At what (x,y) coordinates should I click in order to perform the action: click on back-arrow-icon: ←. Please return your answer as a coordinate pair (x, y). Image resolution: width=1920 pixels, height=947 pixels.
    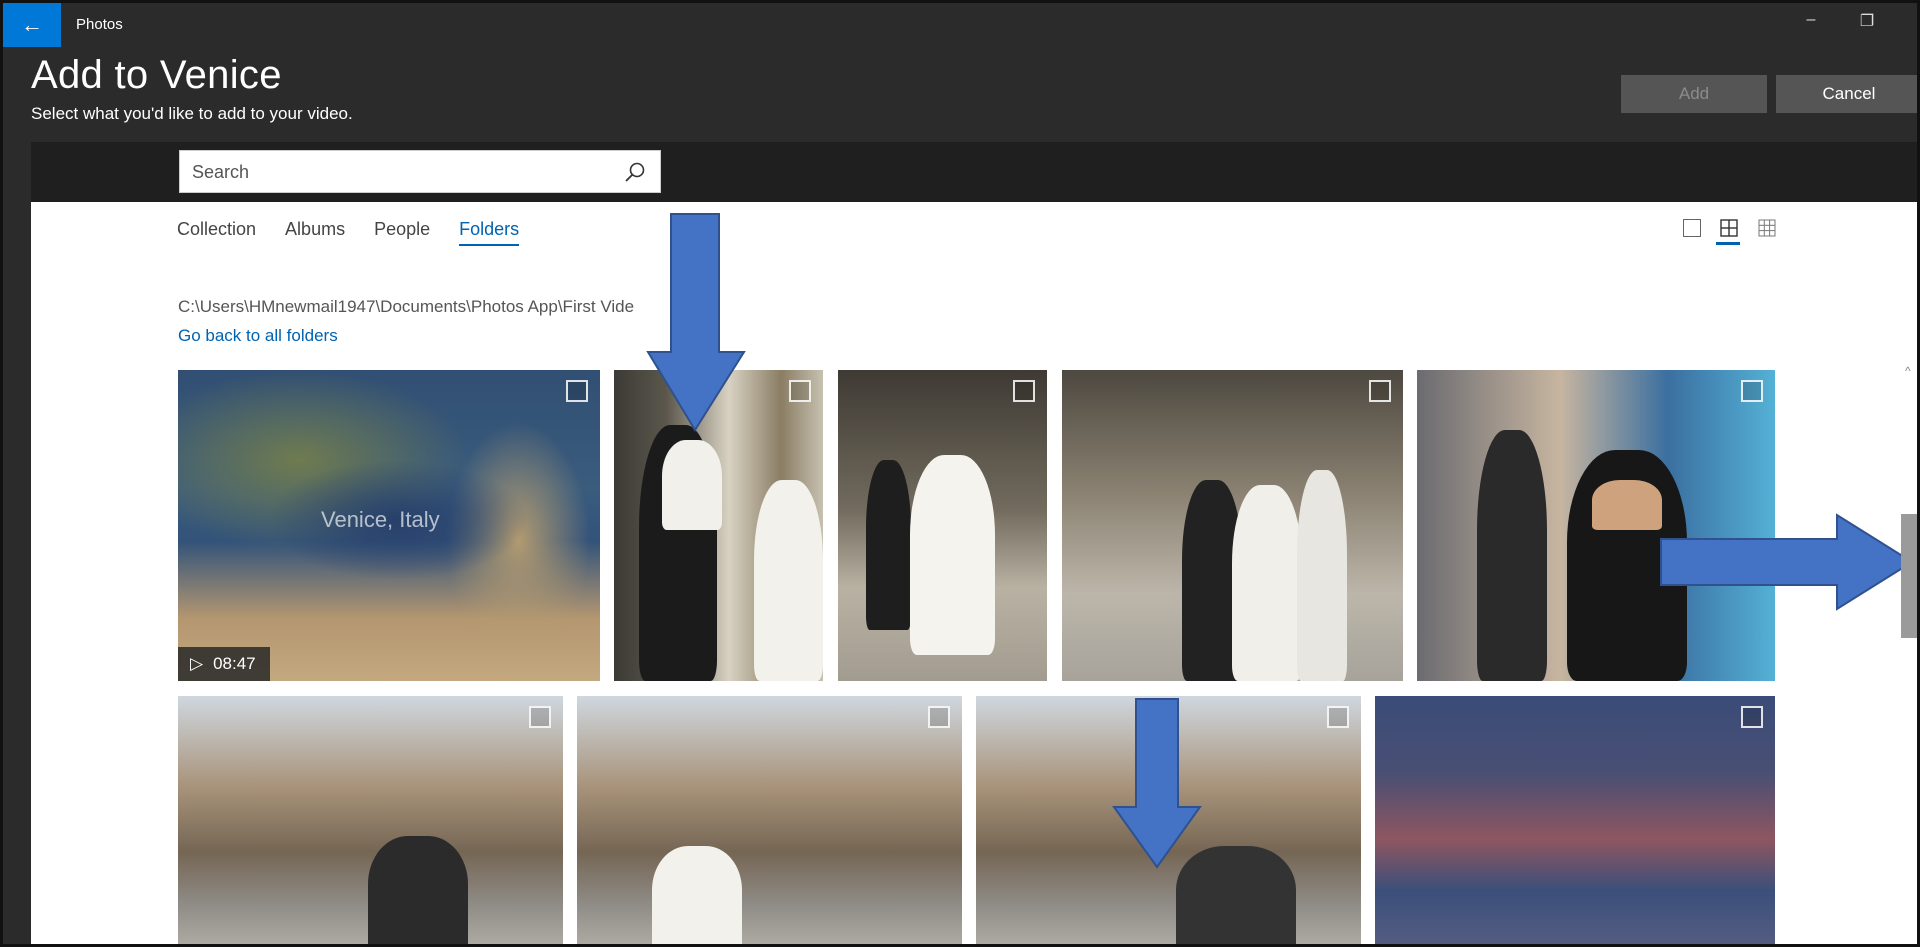
    Looking at the image, I should click on (32, 24).